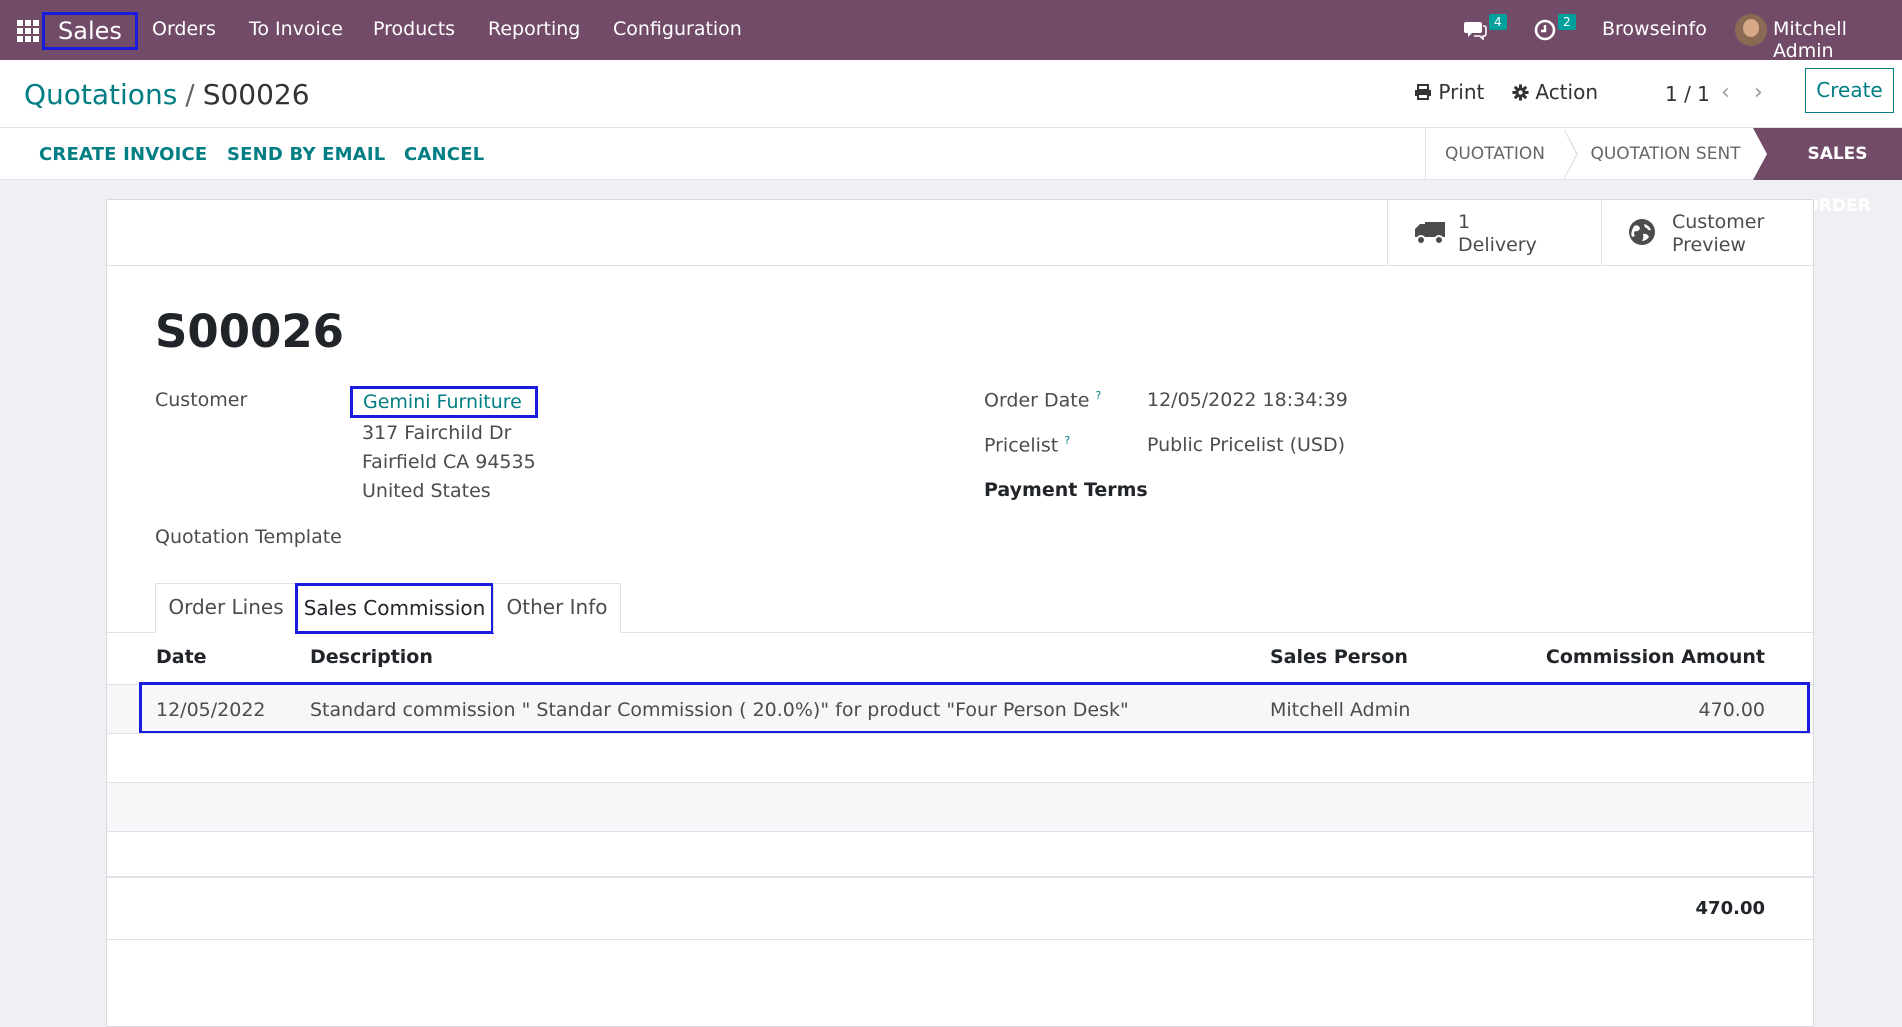  What do you see at coordinates (414, 29) in the screenshot?
I see `menu-products: Products` at bounding box center [414, 29].